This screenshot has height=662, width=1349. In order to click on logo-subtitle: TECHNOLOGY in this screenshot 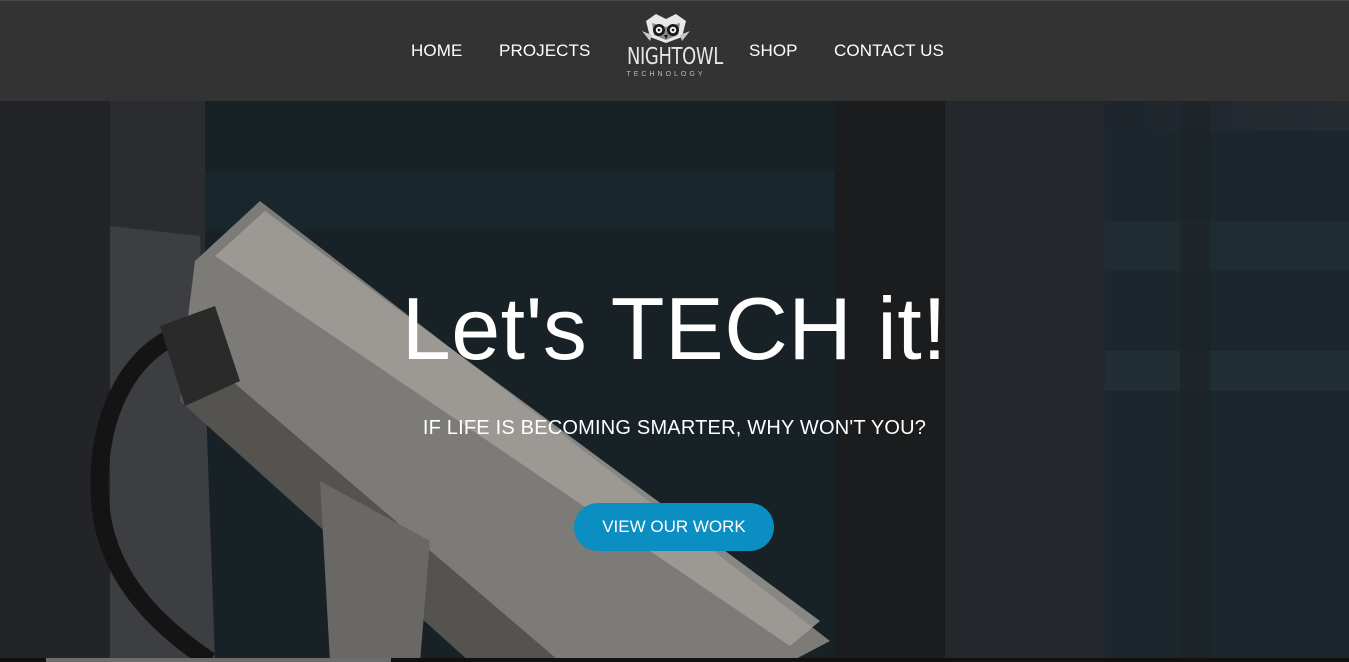, I will do `click(666, 74)`.